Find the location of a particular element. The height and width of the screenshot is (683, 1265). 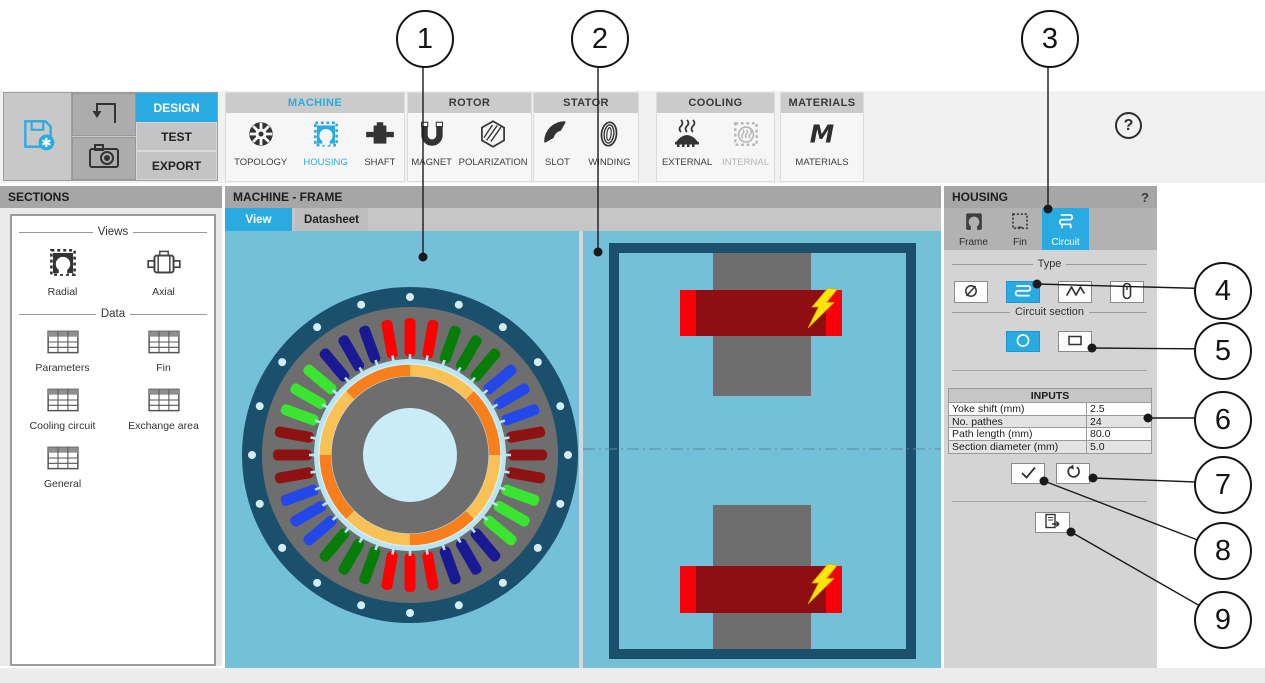

reset-icon is located at coordinates (1073, 473).